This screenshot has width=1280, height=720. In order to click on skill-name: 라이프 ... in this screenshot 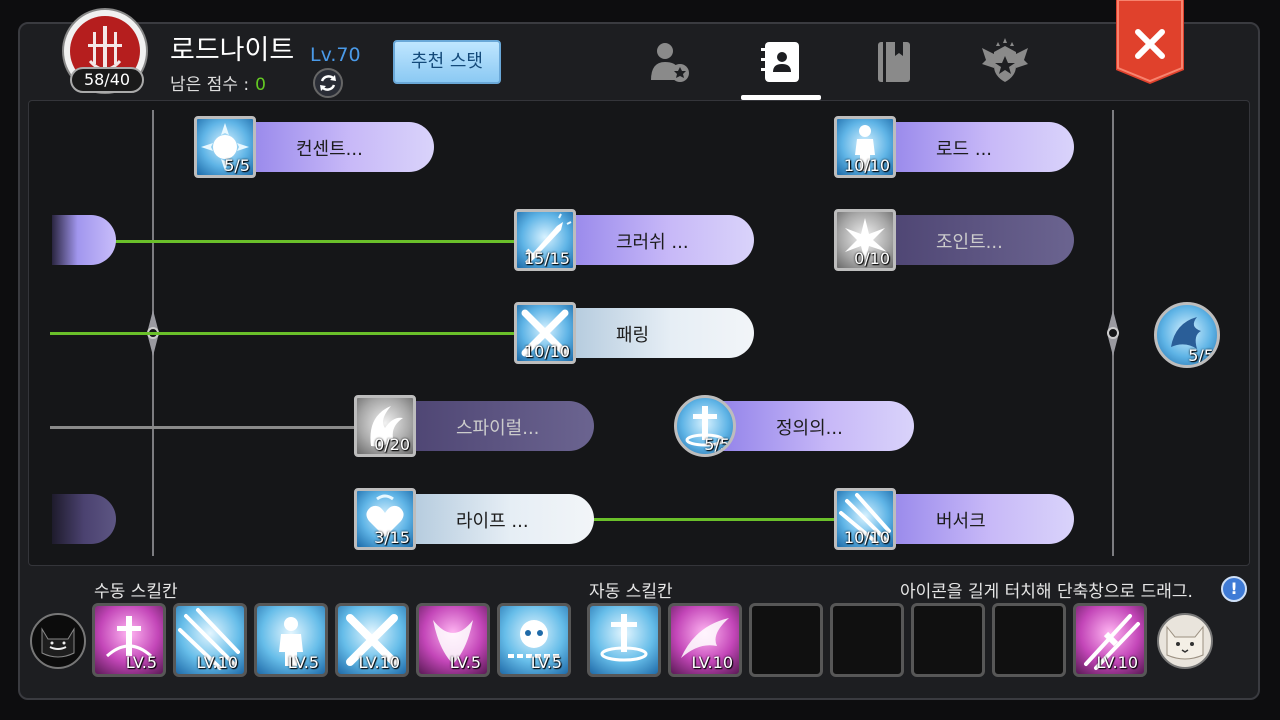, I will do `click(492, 521)`.